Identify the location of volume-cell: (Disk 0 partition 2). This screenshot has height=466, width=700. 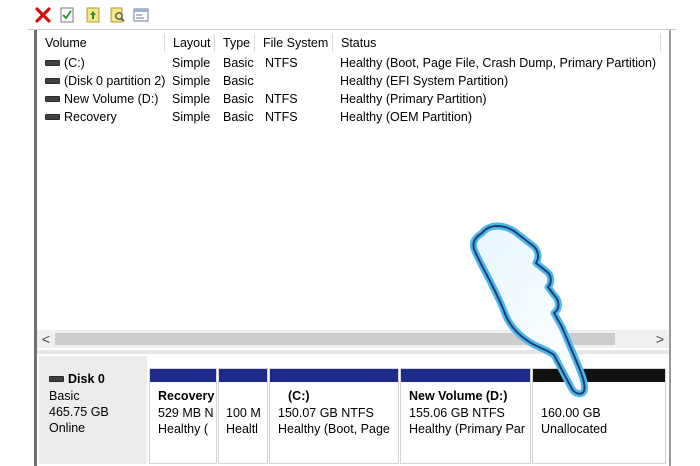
(105, 81).